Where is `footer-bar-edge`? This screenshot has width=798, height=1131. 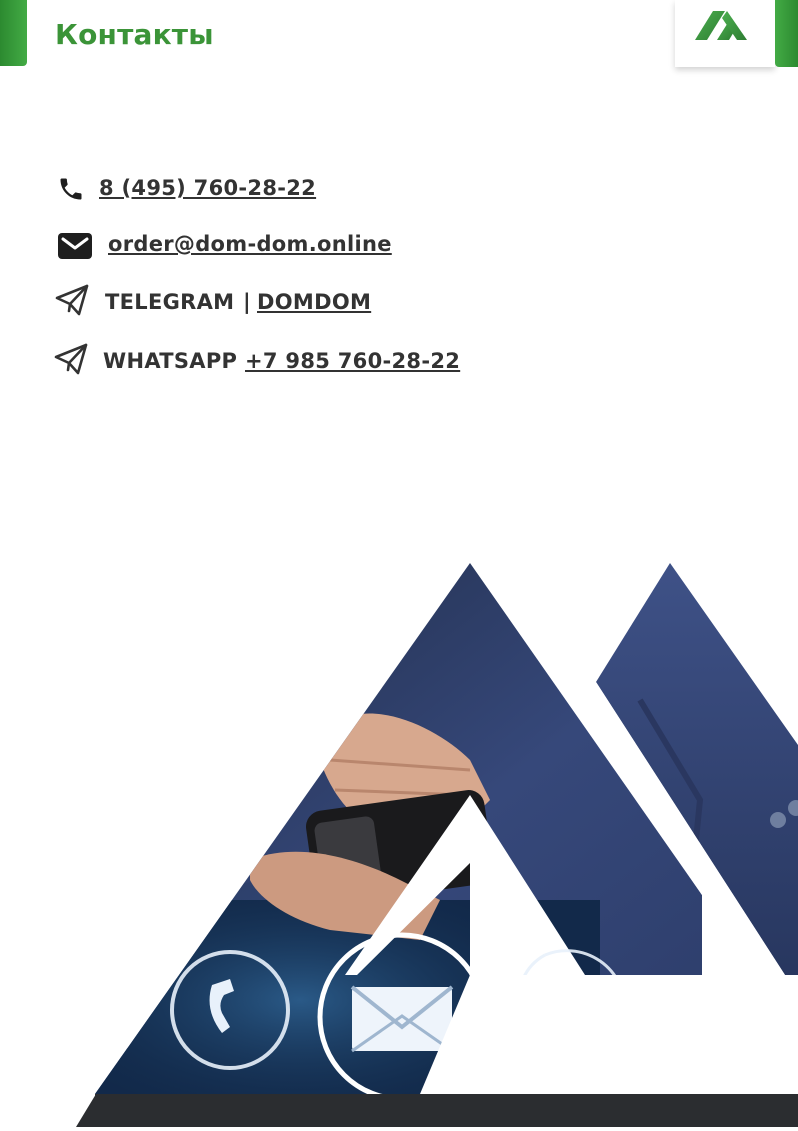
footer-bar-edge is located at coordinates (86, 1110).